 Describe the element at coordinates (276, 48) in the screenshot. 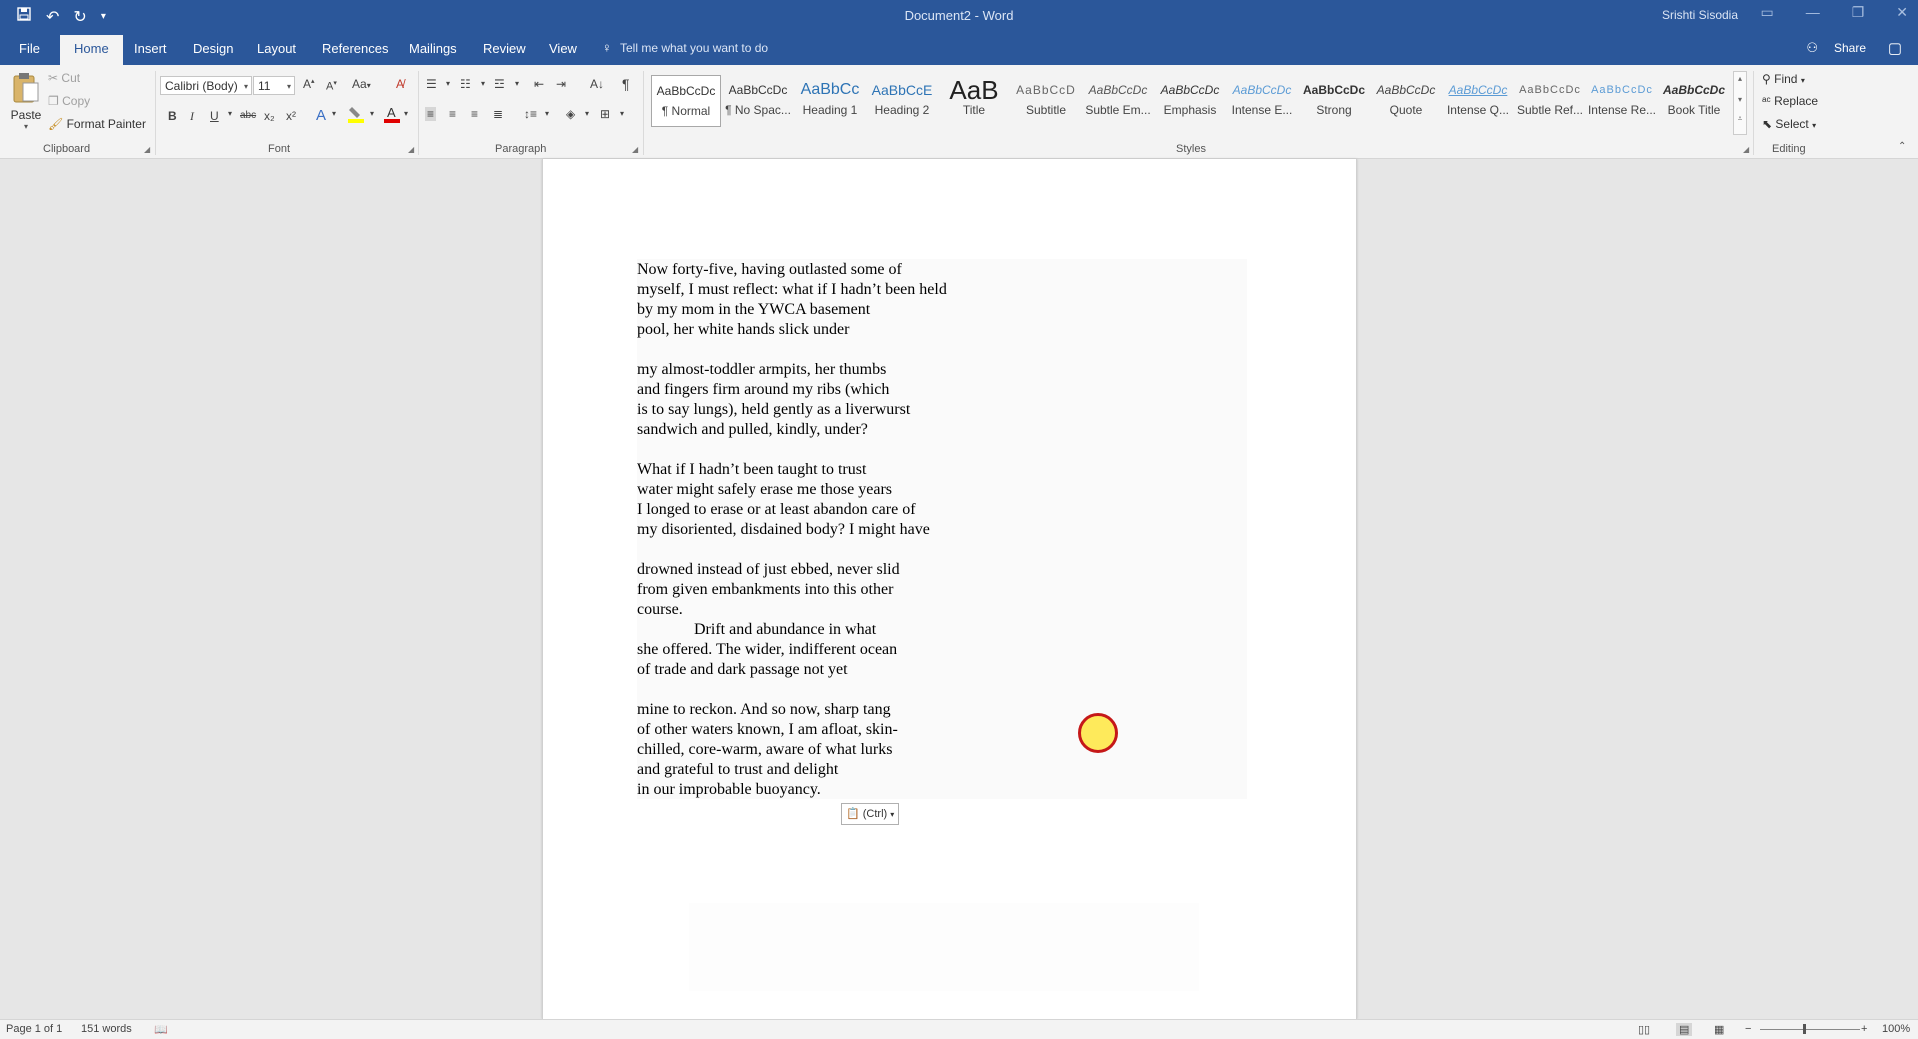

I see `tab-layout: Layout` at that location.